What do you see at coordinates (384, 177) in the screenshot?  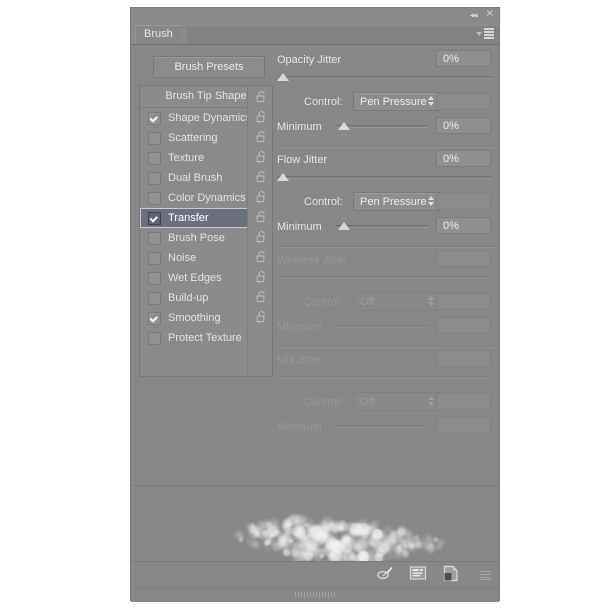 I see `flow-jitter-slider-track` at bounding box center [384, 177].